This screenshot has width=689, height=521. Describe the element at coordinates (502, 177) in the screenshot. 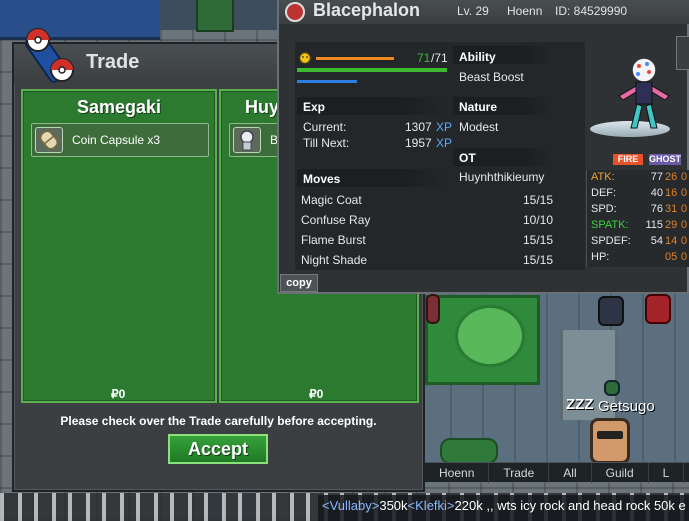

I see `ot-value: Huynhthikieumy` at that location.